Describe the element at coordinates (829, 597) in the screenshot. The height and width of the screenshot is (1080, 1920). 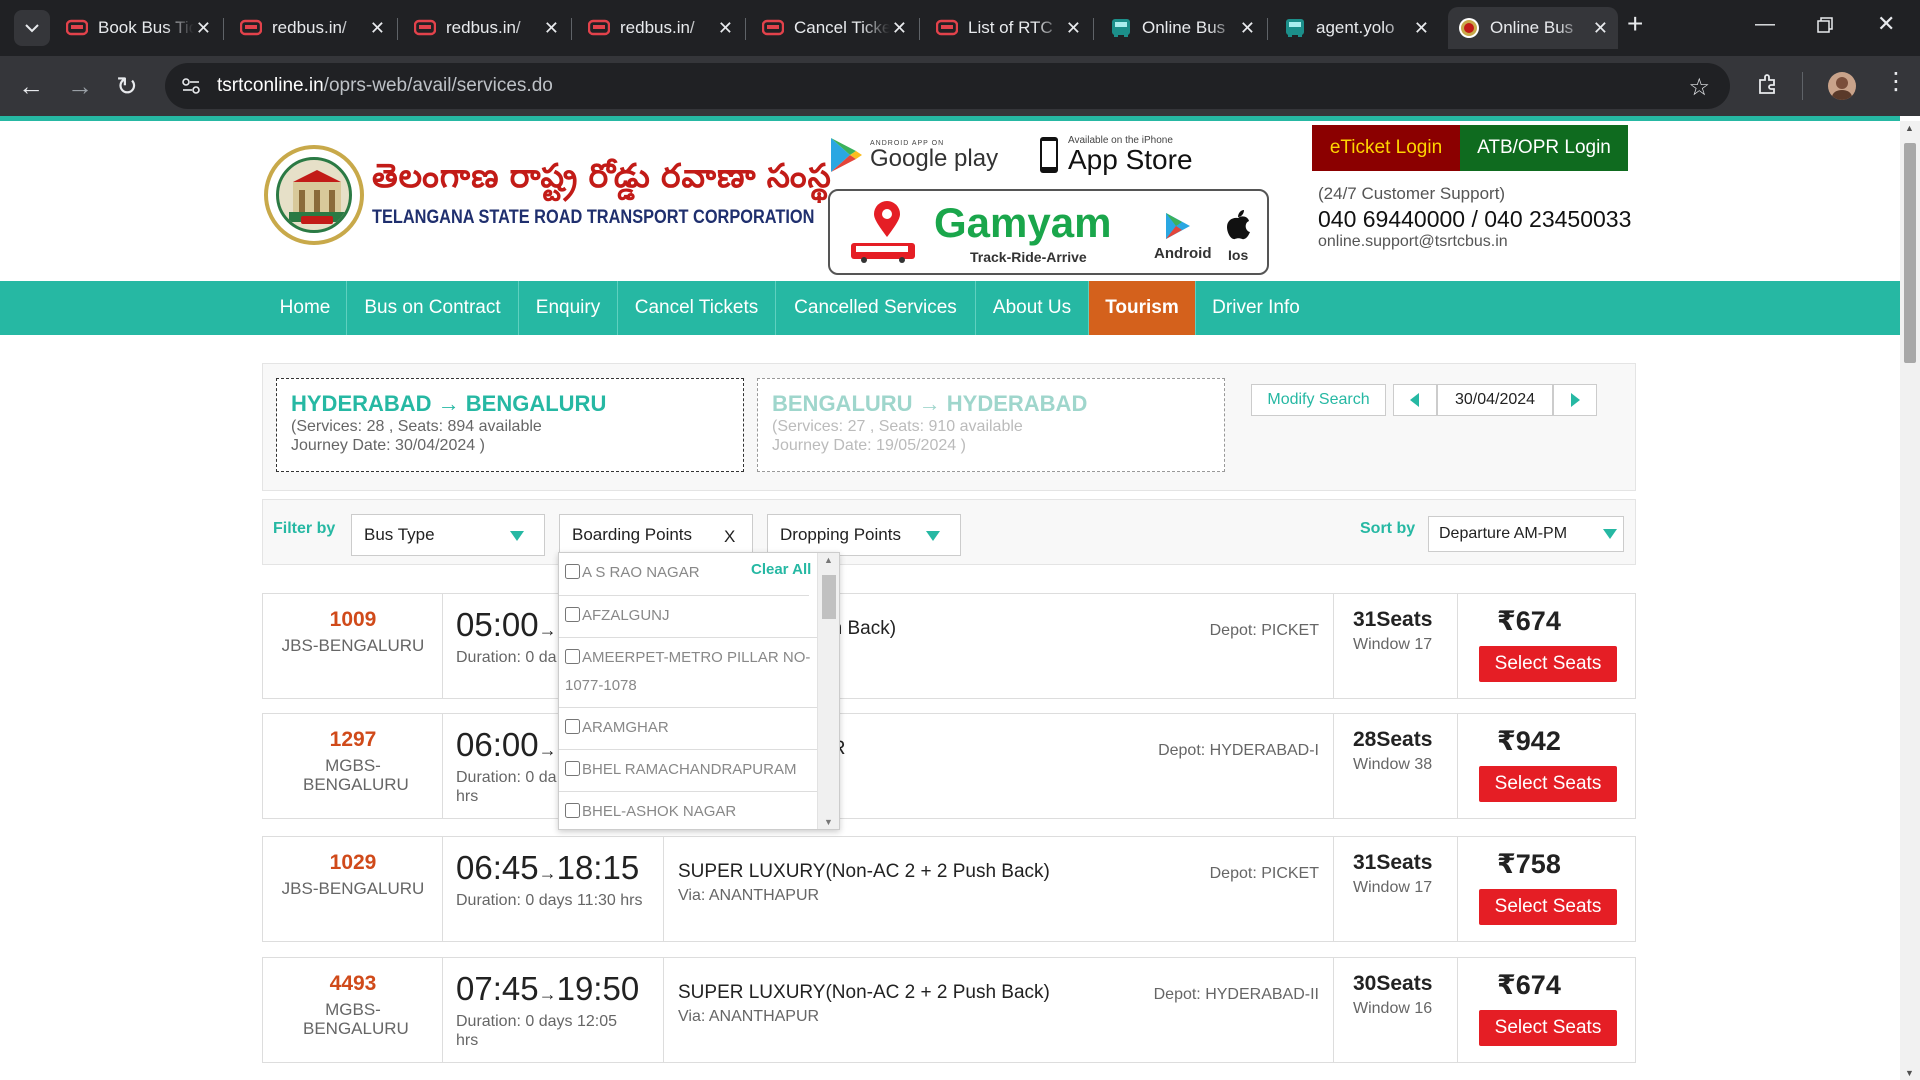
I see `dropdown-scroll-thumb` at that location.